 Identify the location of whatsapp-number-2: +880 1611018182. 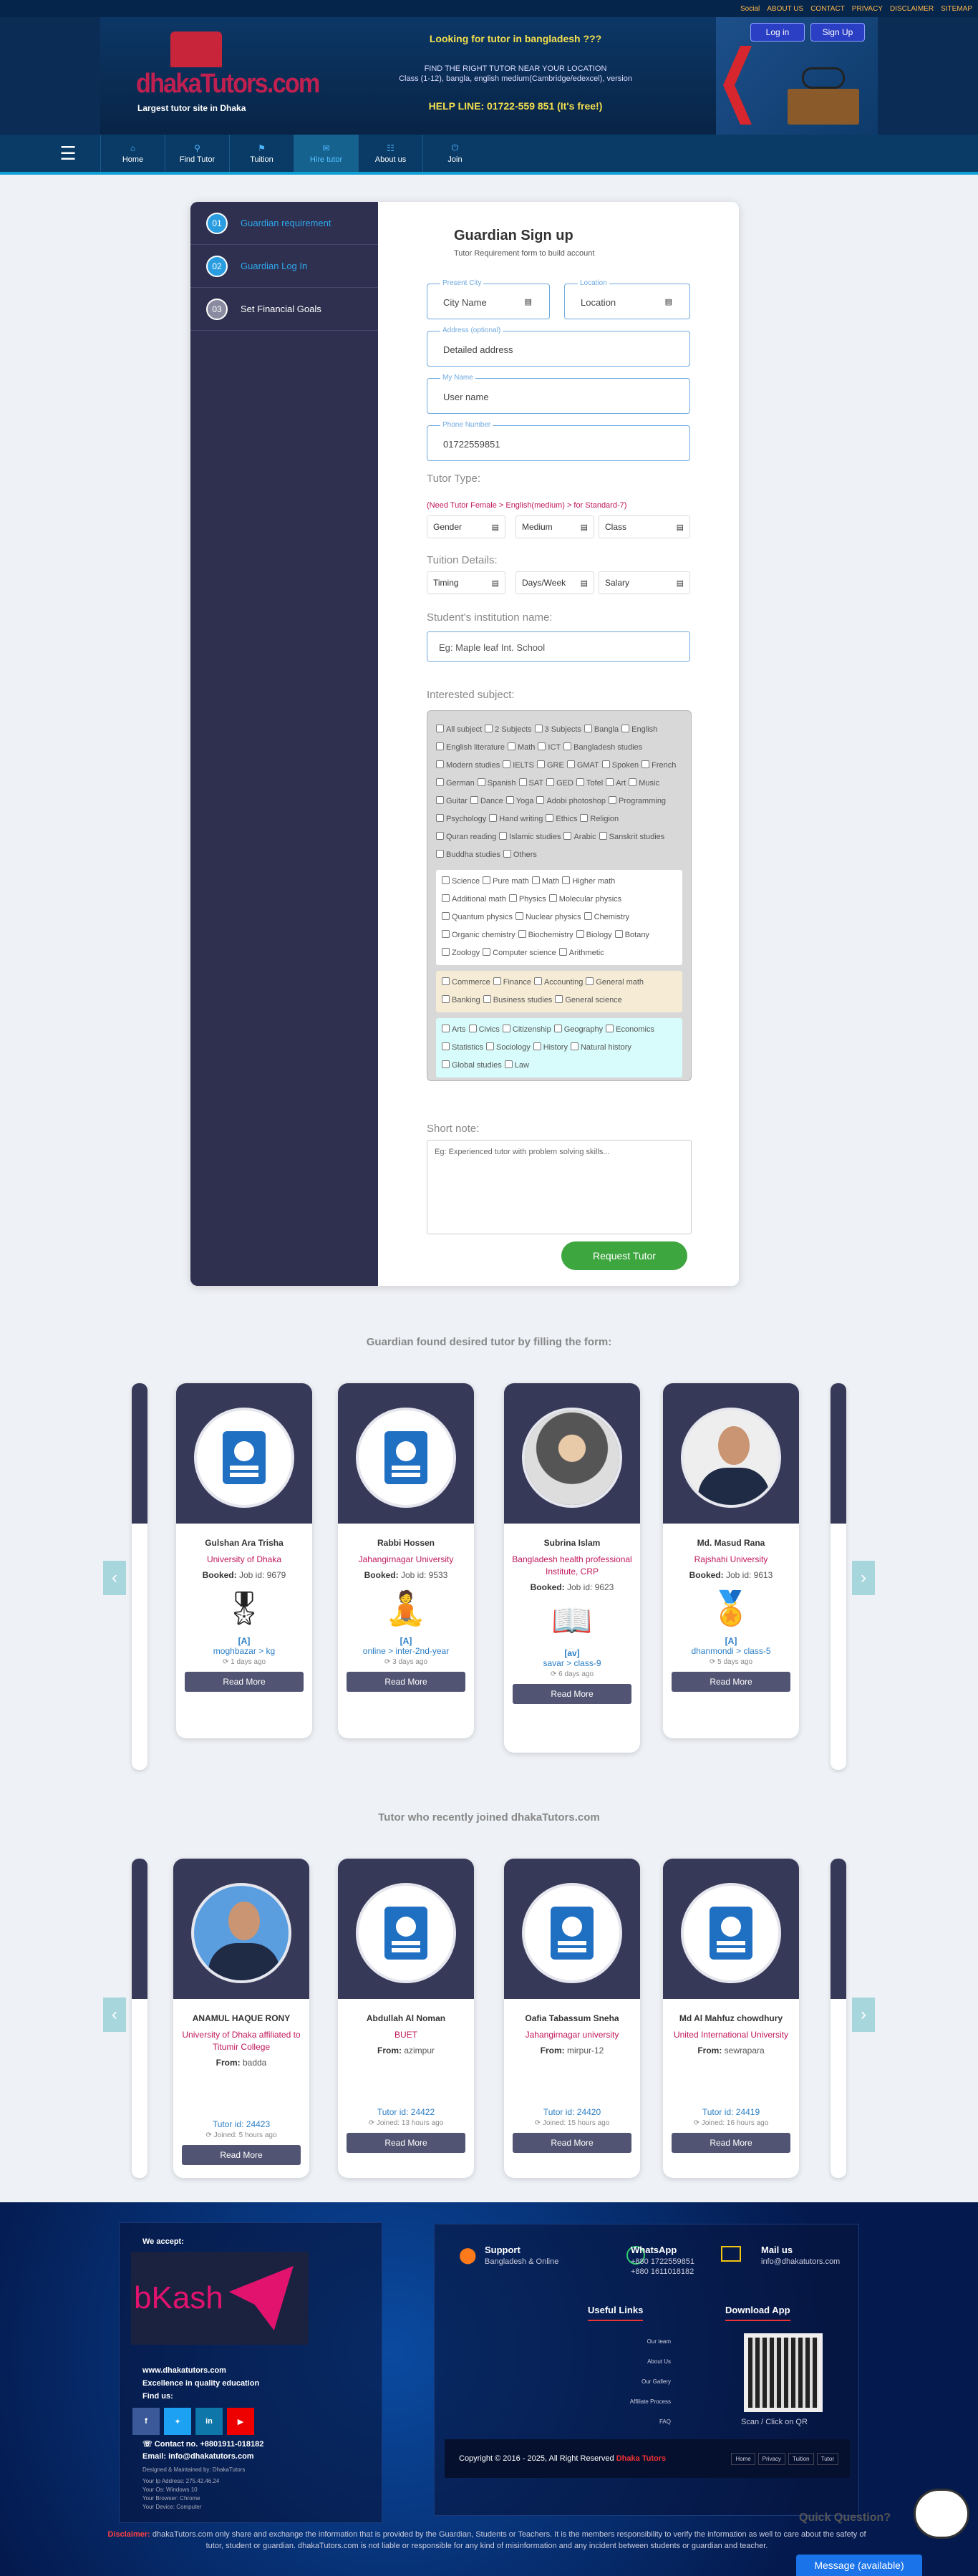
(663, 2272).